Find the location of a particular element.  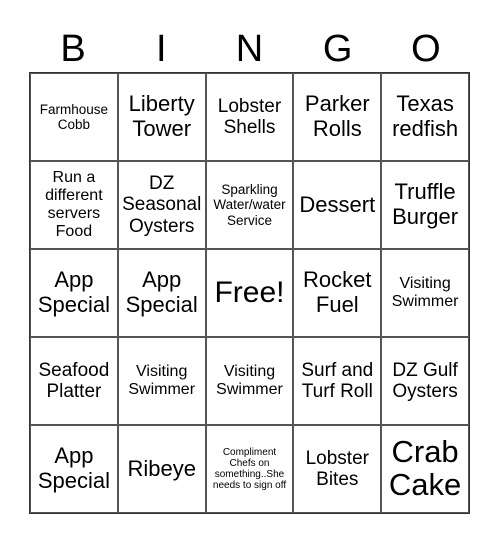

bingo-cell: DZ Gulf Oysters is located at coordinates (425, 381).